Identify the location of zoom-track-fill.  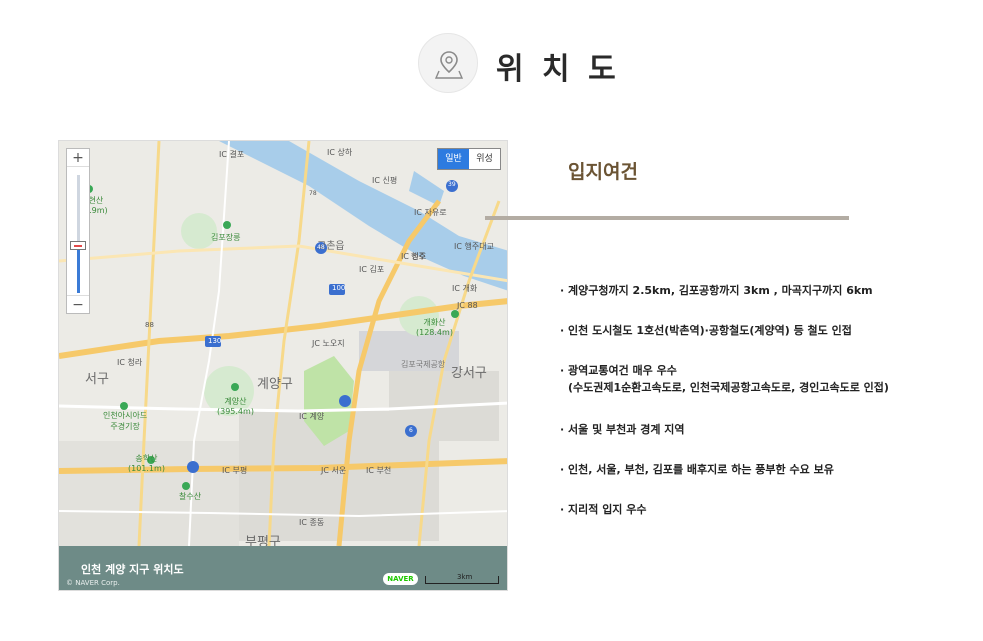
(78, 269).